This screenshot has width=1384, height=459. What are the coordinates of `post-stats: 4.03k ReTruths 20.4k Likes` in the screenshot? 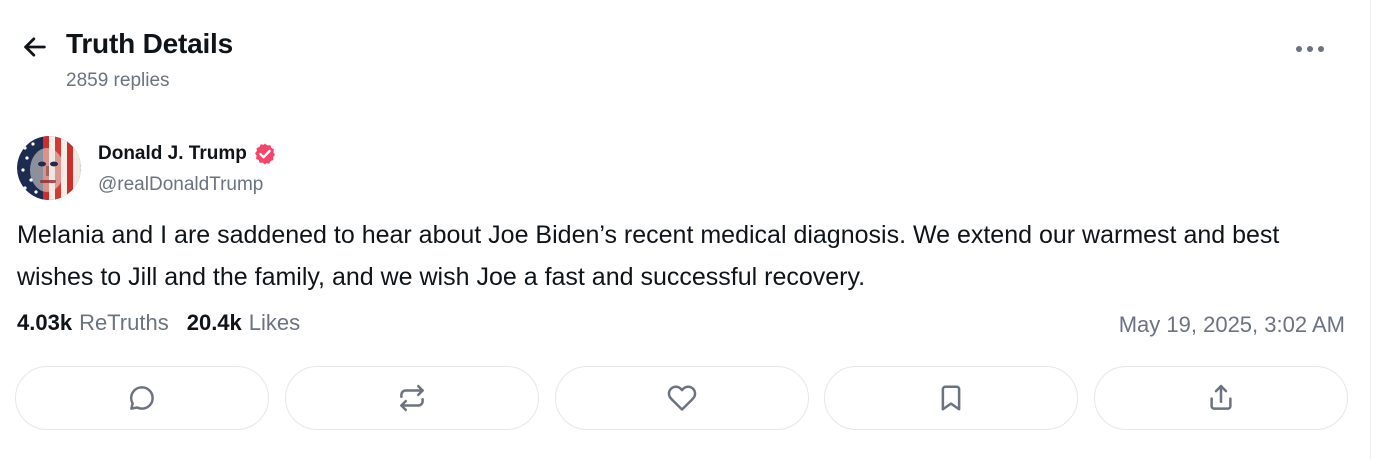 It's located at (158, 323).